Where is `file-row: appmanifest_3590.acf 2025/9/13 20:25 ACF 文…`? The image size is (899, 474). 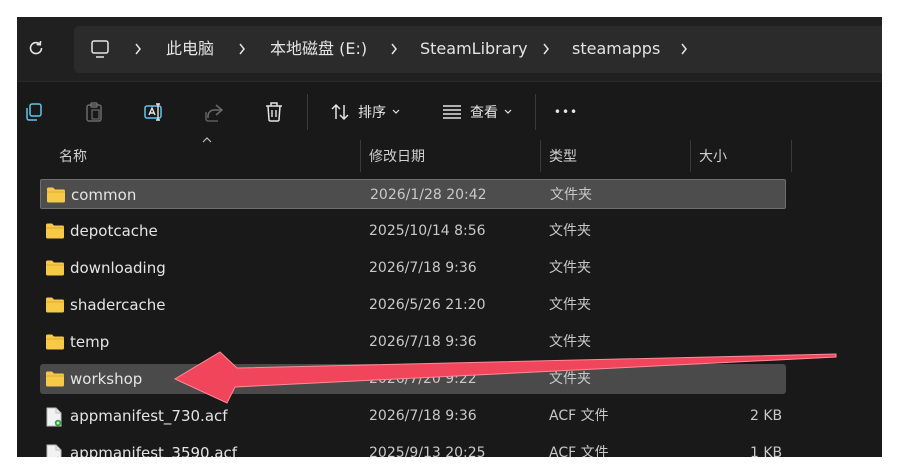
file-row: appmanifest_3590.acf 2025/9/13 20:25 ACF 文… is located at coordinates (413, 447).